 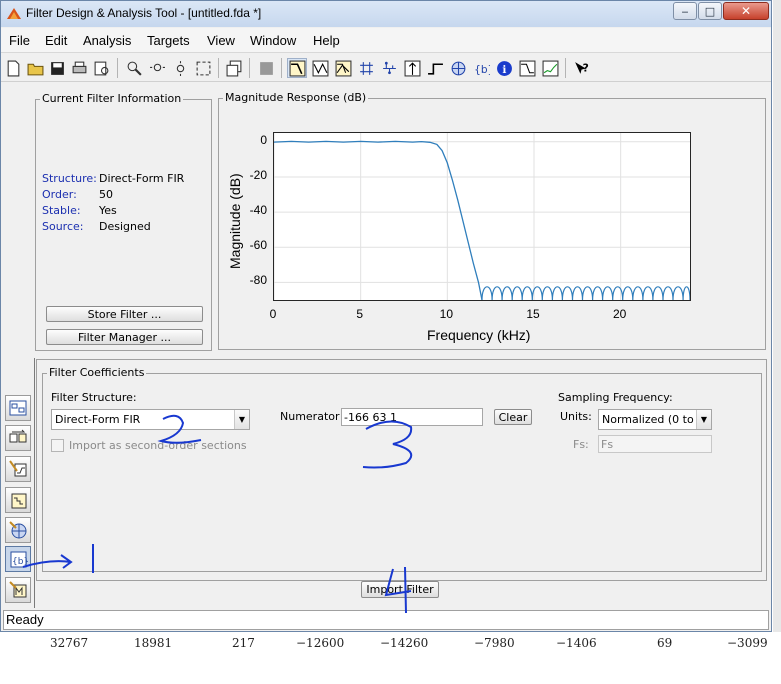 What do you see at coordinates (585, 293) in the screenshot?
I see `stopband-line` at bounding box center [585, 293].